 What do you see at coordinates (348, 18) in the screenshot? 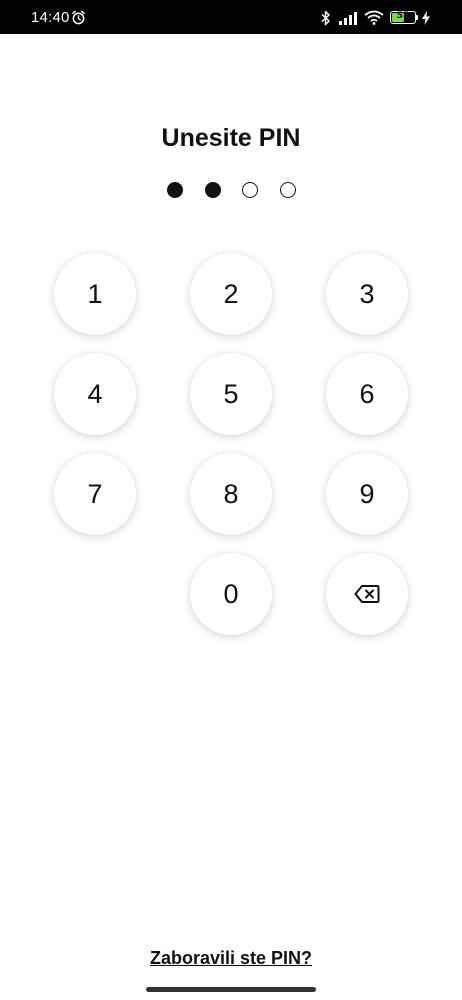
I see `signal-icon` at bounding box center [348, 18].